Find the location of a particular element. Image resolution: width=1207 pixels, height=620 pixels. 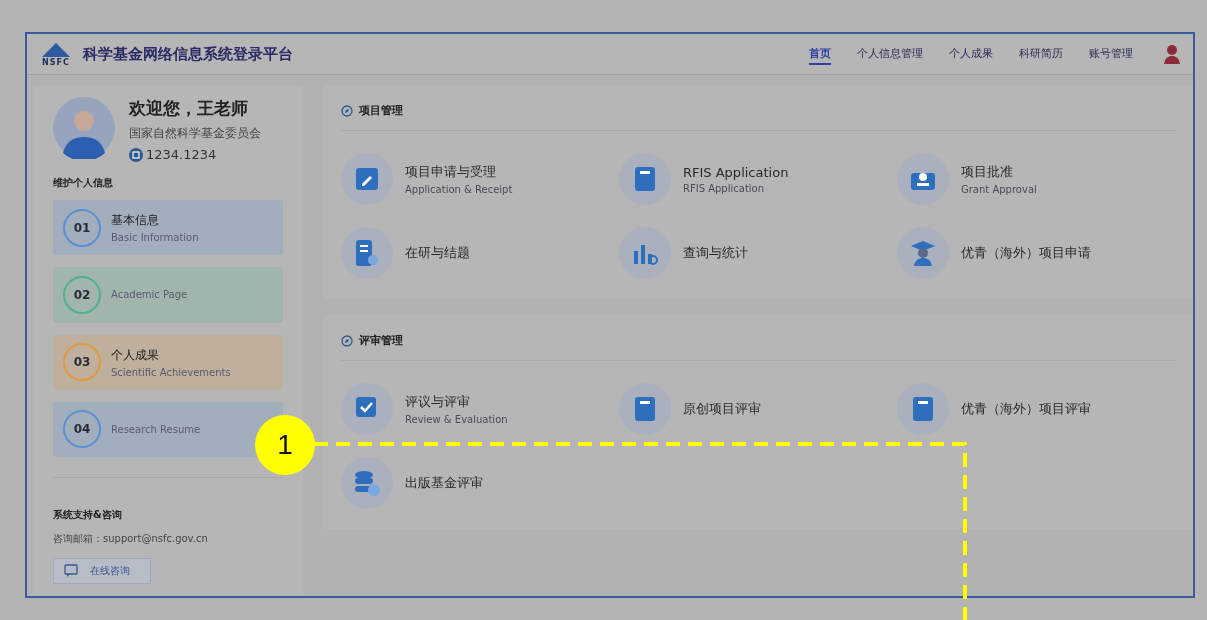

logo-triangle-icon is located at coordinates (56, 49).